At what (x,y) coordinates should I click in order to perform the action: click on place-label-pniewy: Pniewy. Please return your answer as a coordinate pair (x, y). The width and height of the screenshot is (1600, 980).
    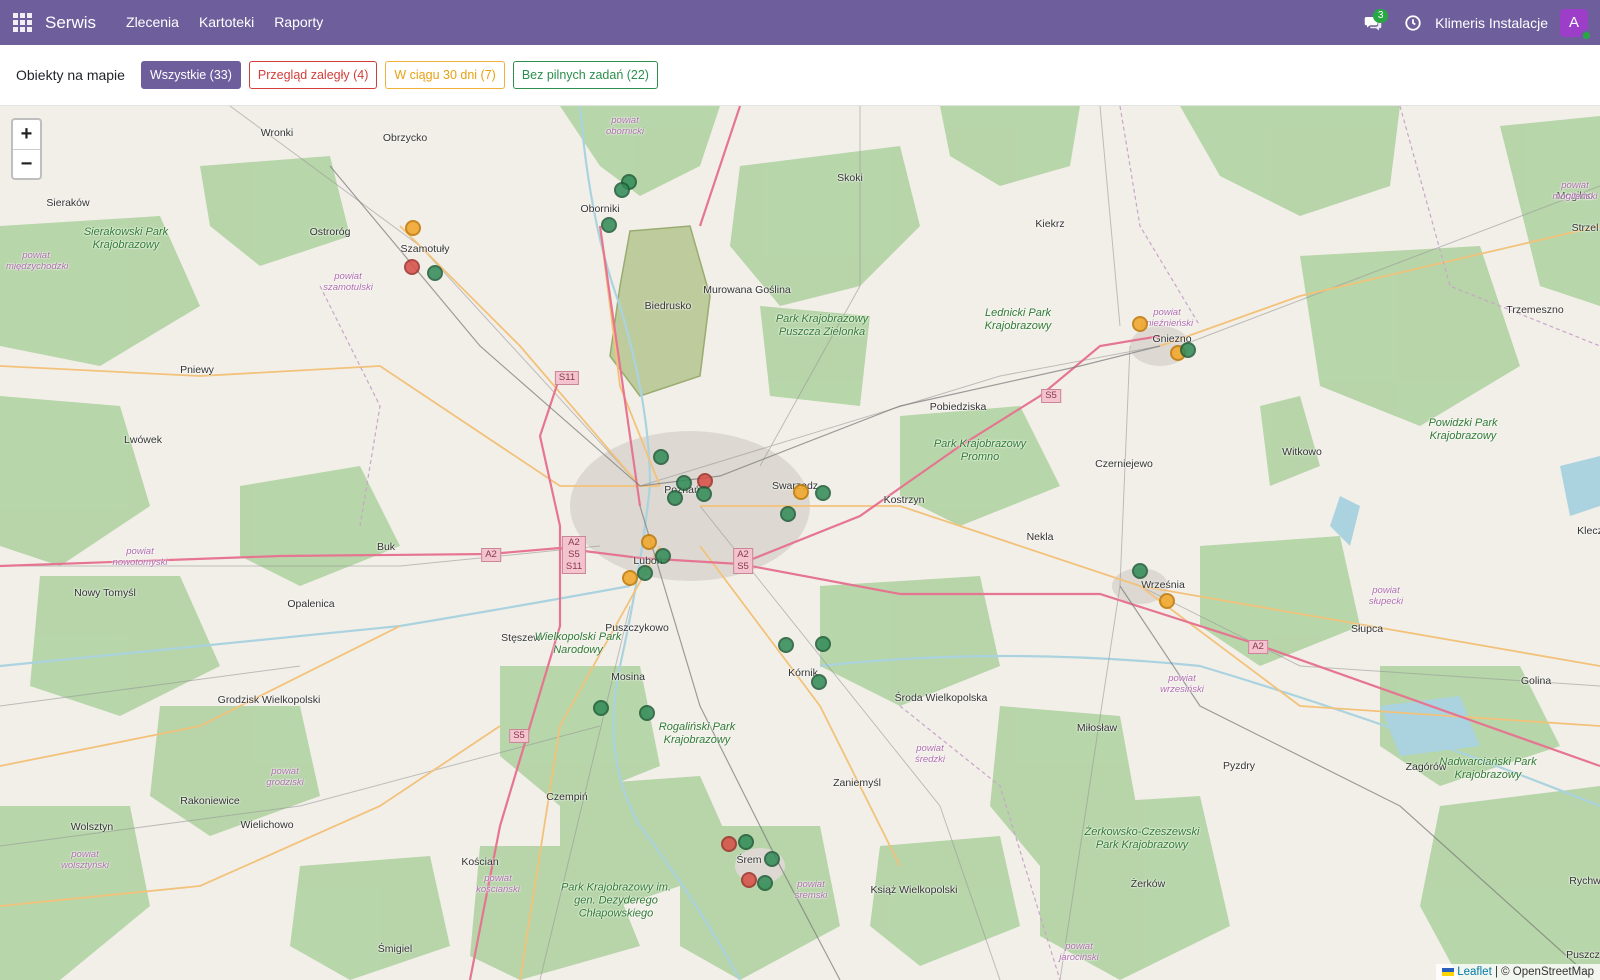
    Looking at the image, I should click on (197, 370).